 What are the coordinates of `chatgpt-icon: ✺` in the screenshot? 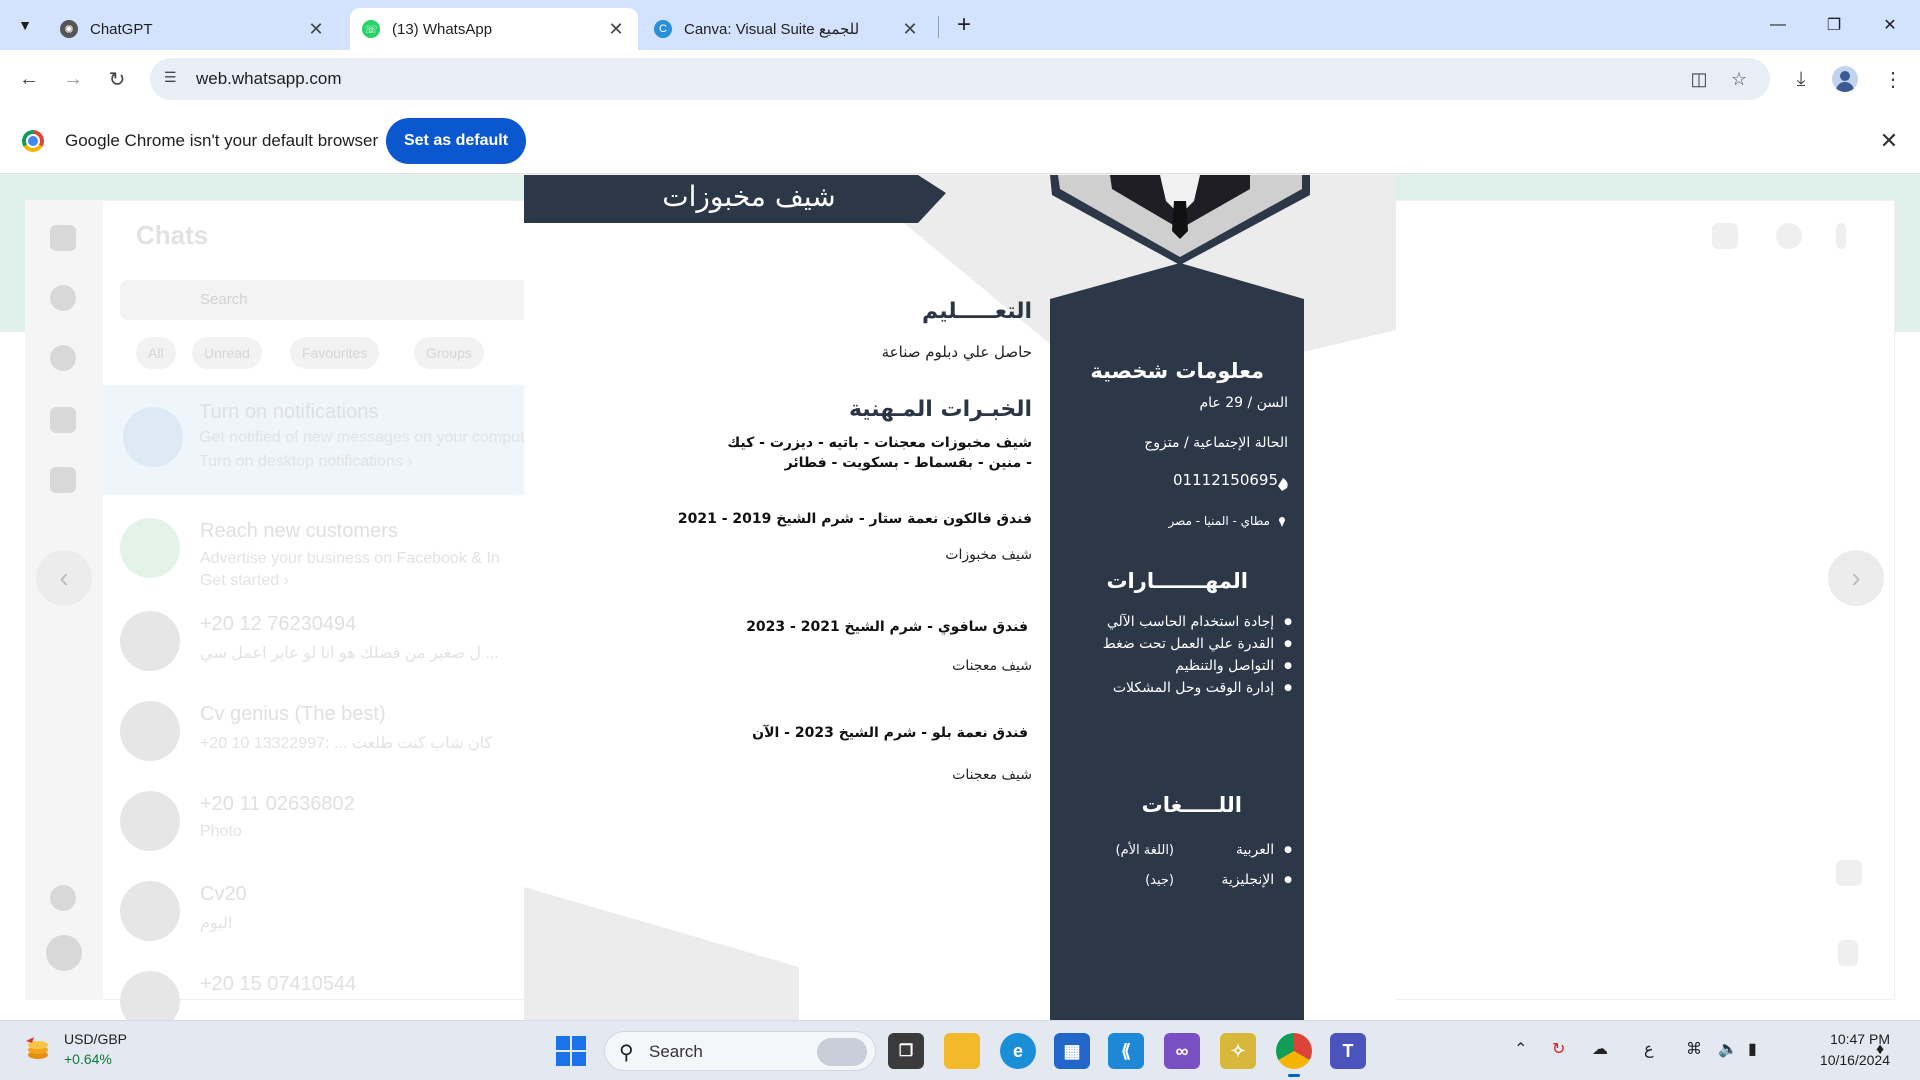 It's located at (69, 29).